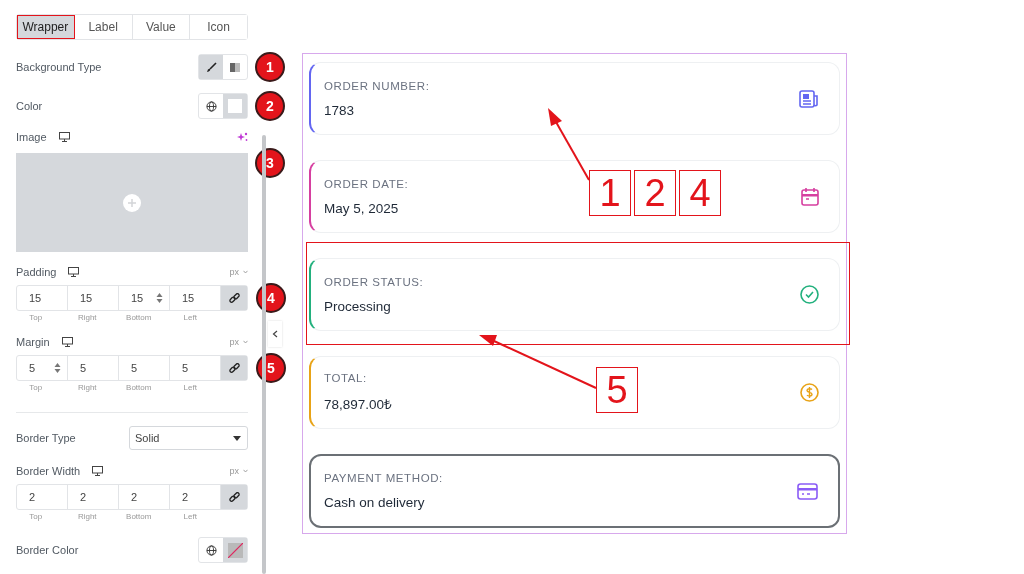 This screenshot has width=1024, height=574. Describe the element at coordinates (31, 137) in the screenshot. I see `setting-label: Image` at that location.